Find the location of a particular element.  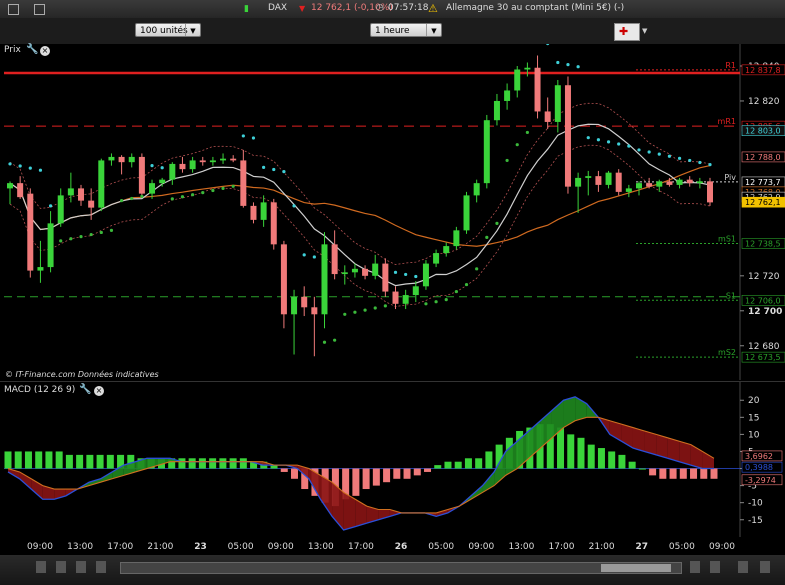

units-select: 100 unités ▼ is located at coordinates (168, 30).